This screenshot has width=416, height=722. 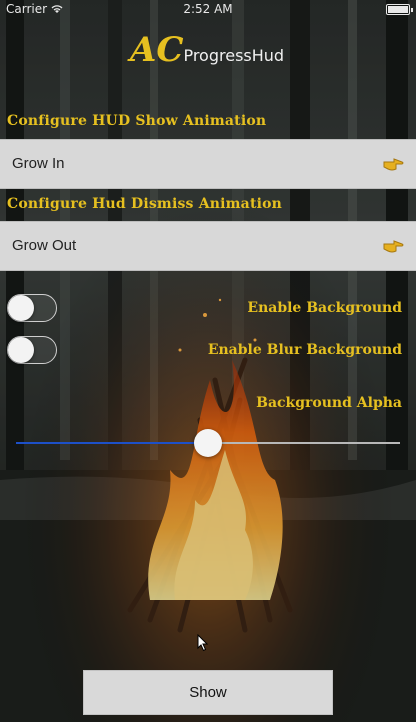 I want to click on enable-background-toggle, so click(x=32, y=308).